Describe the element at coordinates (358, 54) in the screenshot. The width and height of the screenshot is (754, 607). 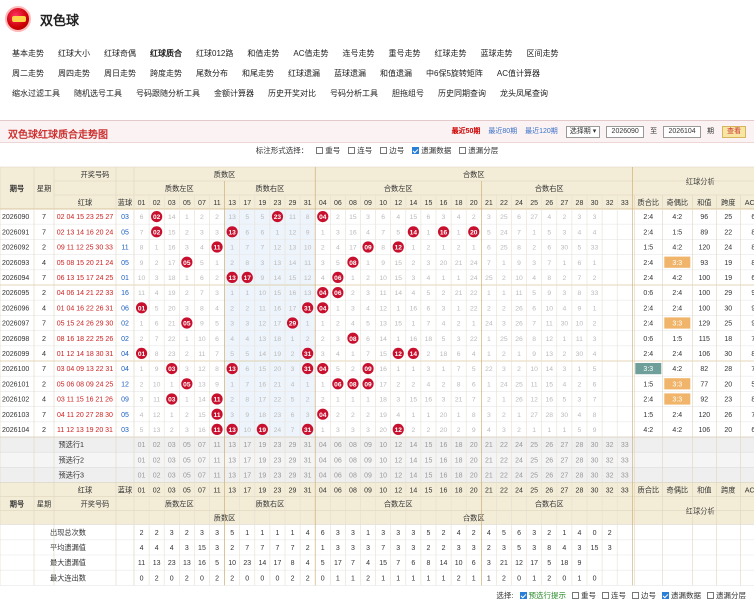
I see `nav-link: 连号走势` at that location.